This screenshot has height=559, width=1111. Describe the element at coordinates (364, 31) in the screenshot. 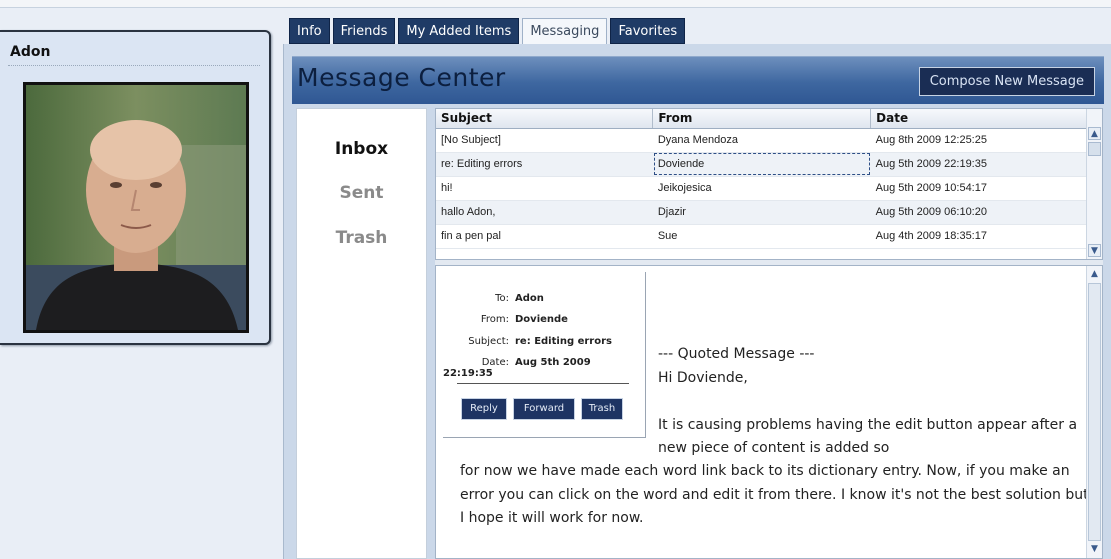

I see `tab-friends: Friends` at that location.